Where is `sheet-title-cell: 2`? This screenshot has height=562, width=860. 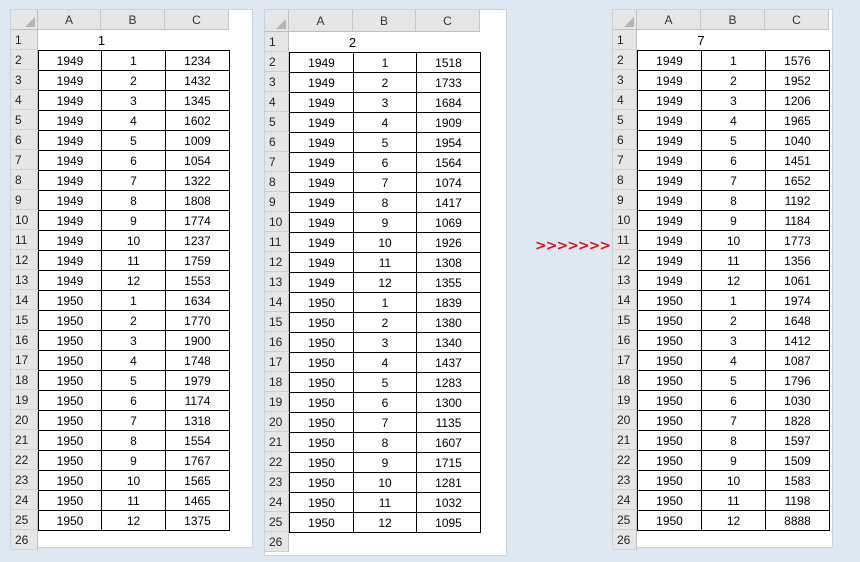 sheet-title-cell: 2 is located at coordinates (352, 42).